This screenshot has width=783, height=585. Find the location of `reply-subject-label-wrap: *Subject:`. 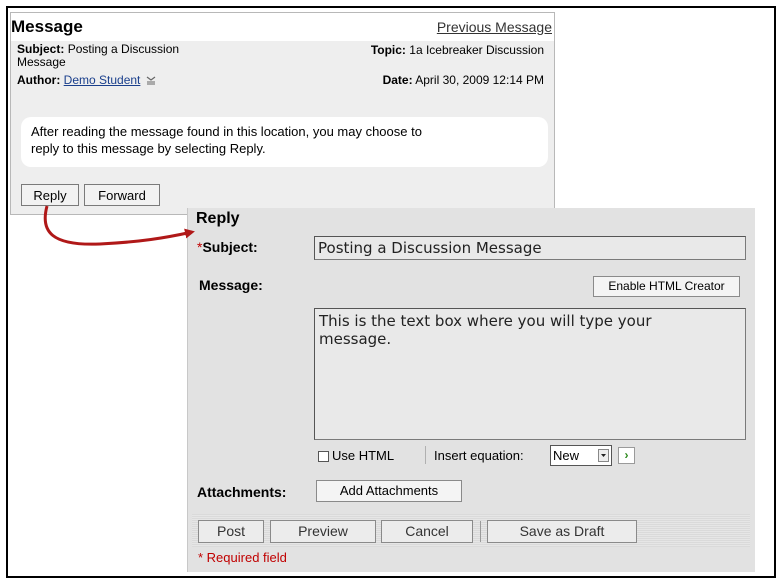

reply-subject-label-wrap: *Subject: is located at coordinates (227, 247).